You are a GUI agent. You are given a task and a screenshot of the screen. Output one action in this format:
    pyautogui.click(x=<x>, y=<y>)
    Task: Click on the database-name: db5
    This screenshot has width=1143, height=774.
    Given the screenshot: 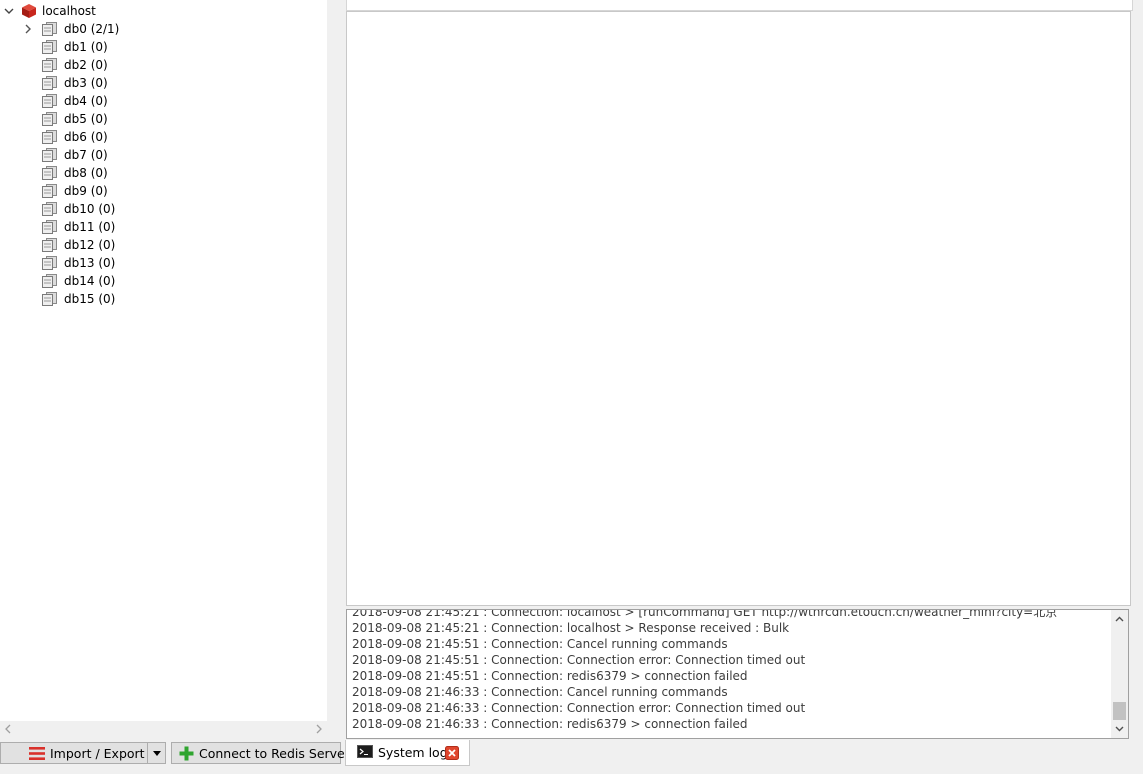 What is the action you would take?
    pyautogui.click(x=75, y=119)
    